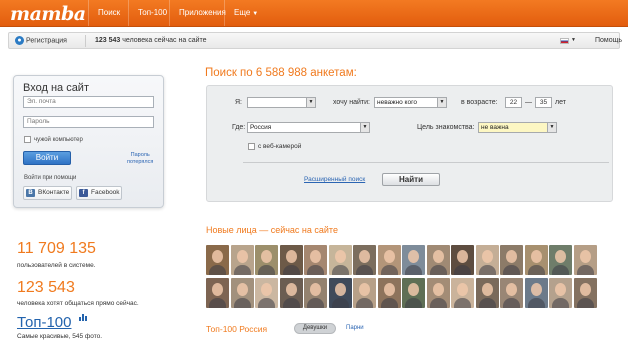  I want to click on goal-value: не важна, so click(495, 127).